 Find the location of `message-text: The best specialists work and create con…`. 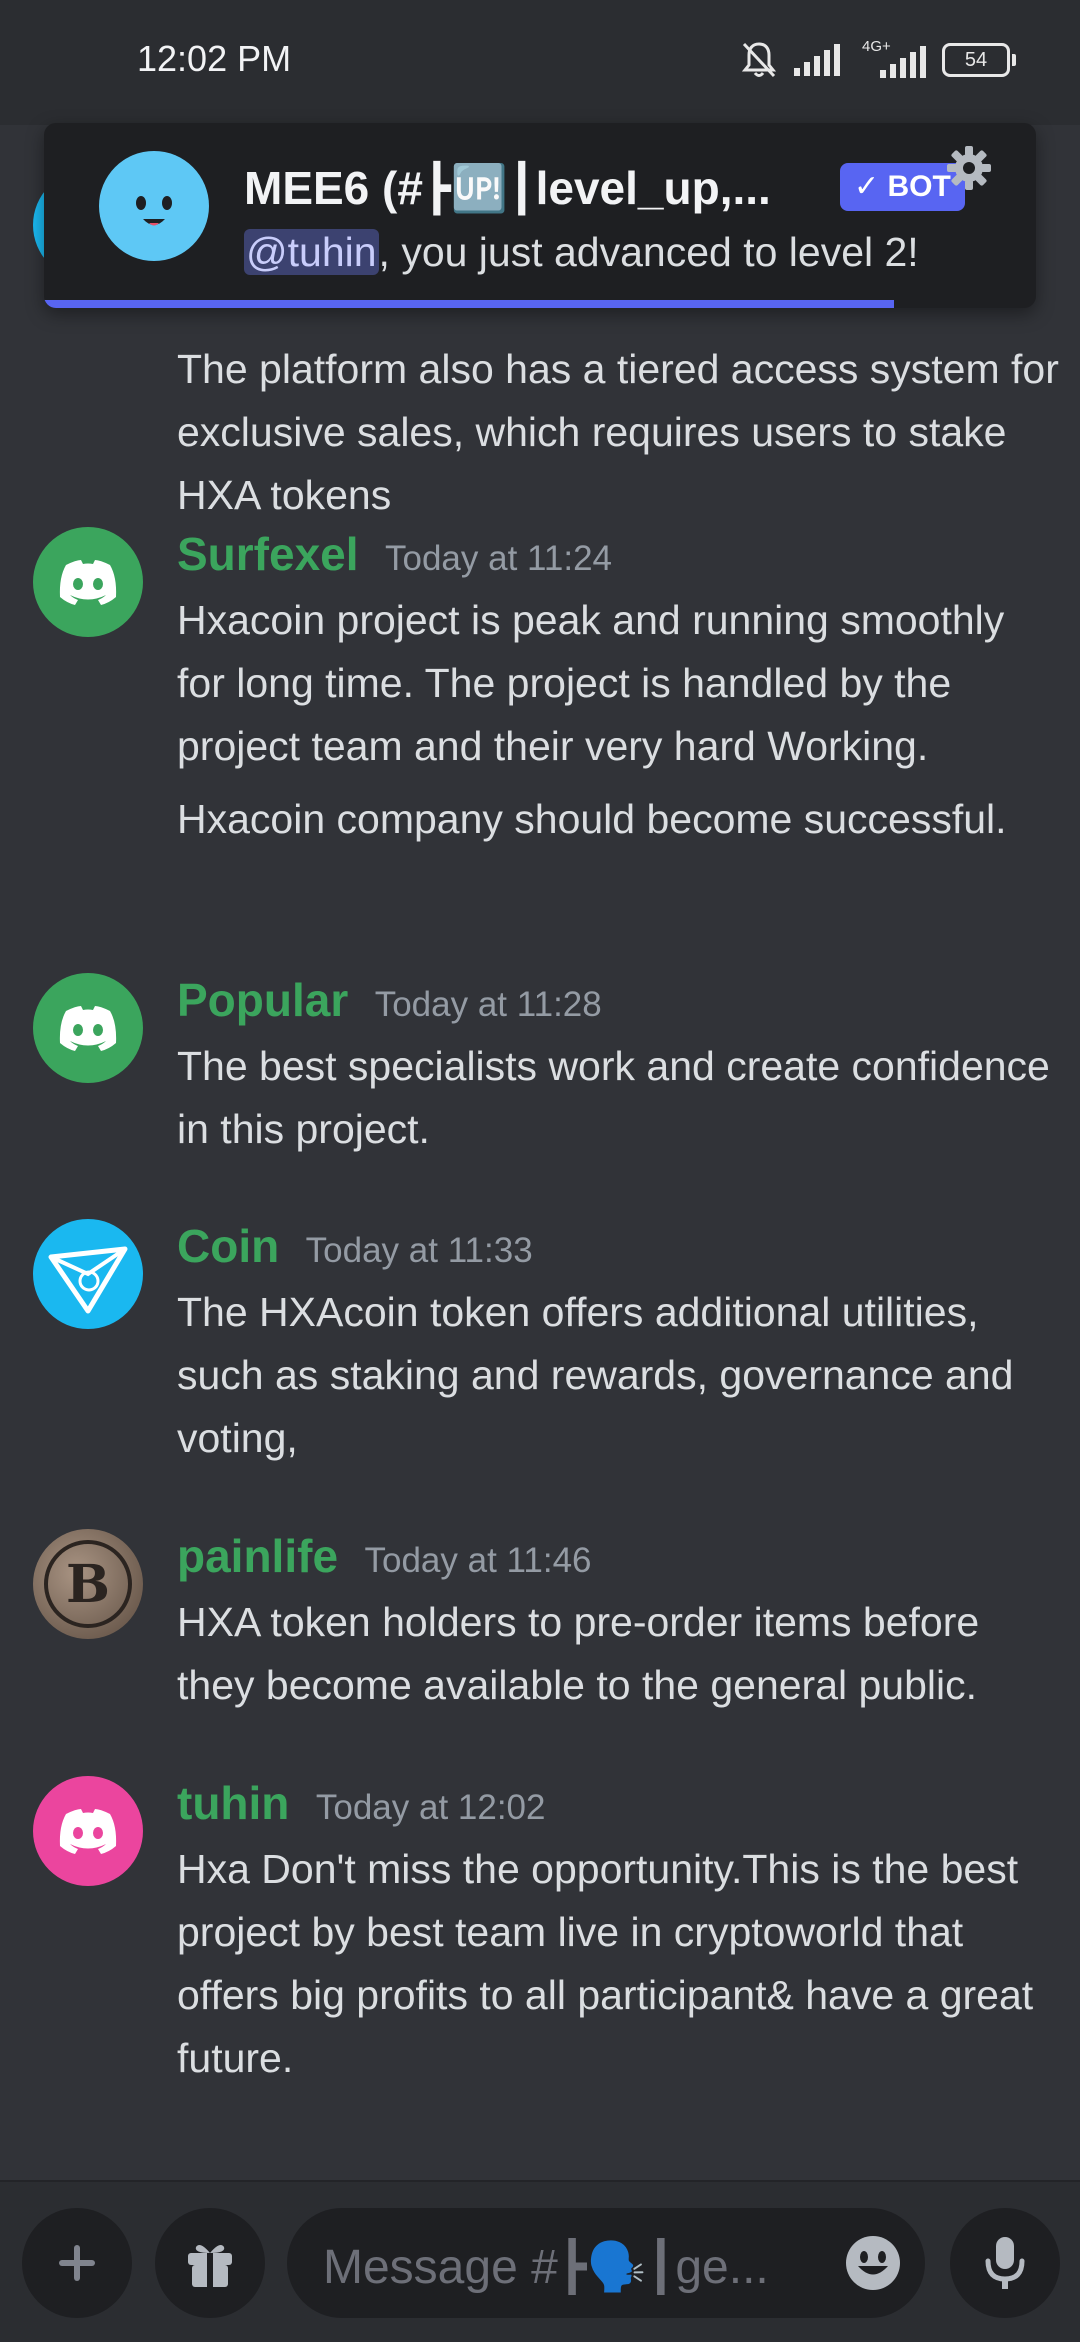

message-text: The best specialists work and create con… is located at coordinates (613, 1097).